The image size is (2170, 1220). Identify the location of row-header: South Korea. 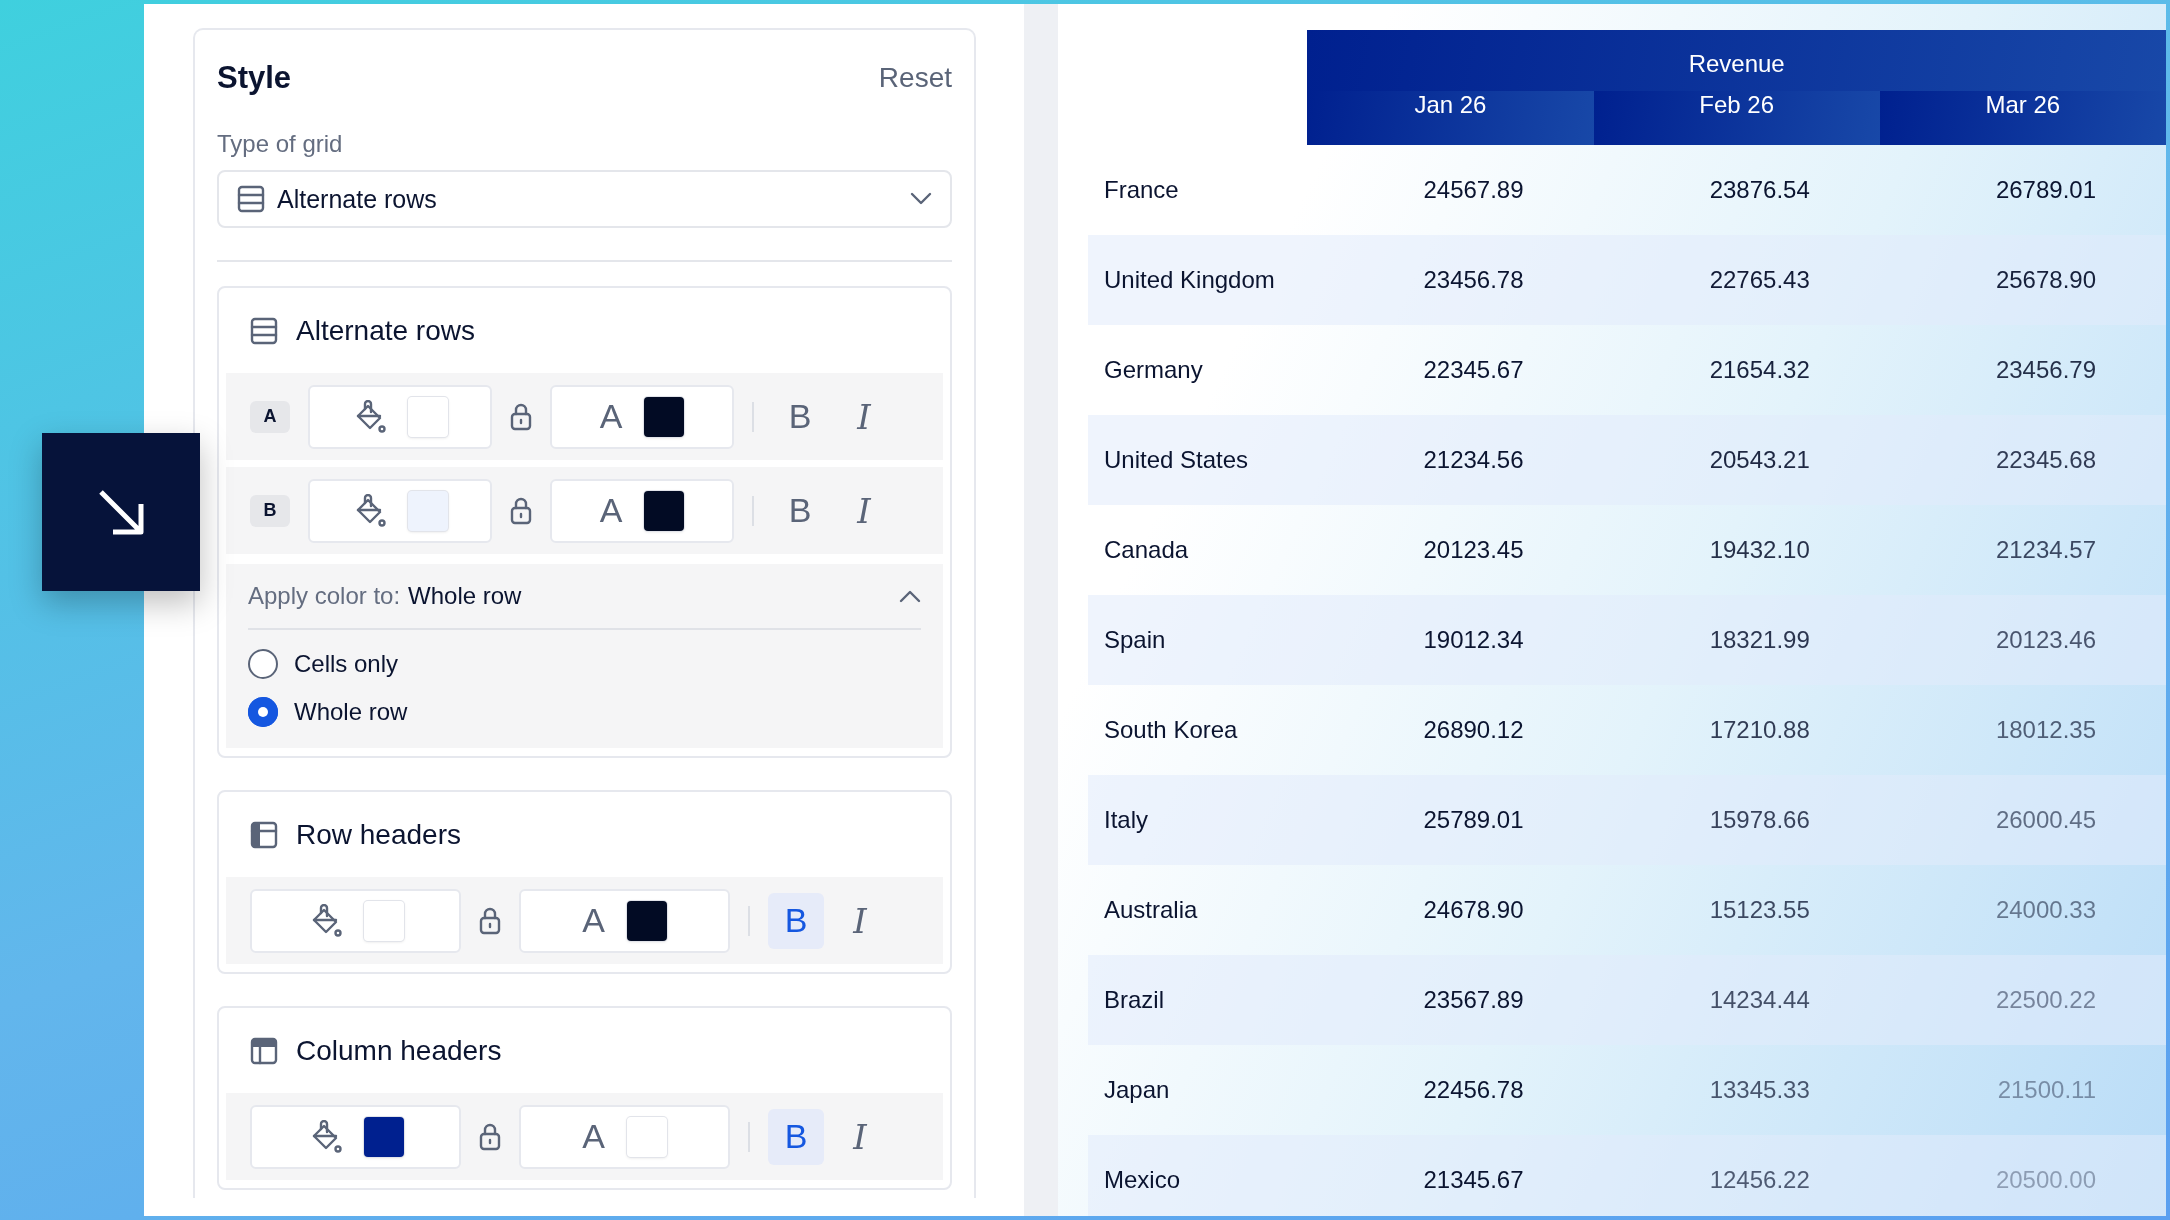
(1198, 730).